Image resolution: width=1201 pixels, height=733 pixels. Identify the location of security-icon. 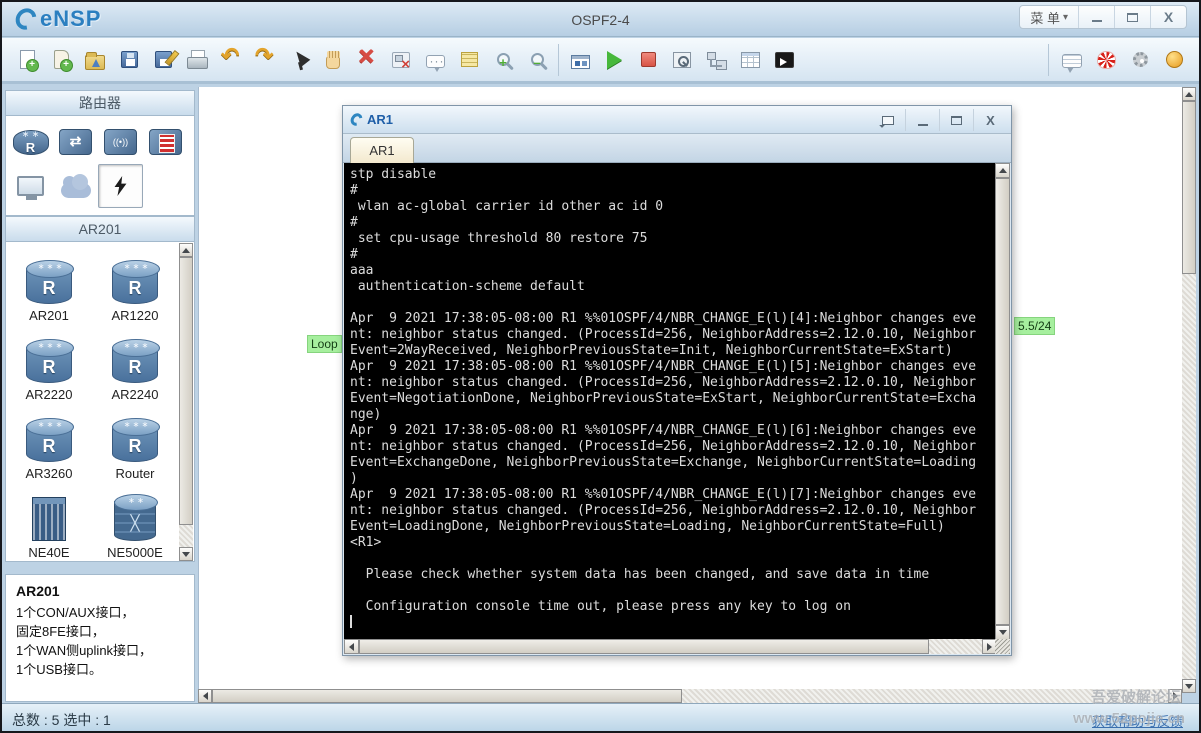
(165, 142).